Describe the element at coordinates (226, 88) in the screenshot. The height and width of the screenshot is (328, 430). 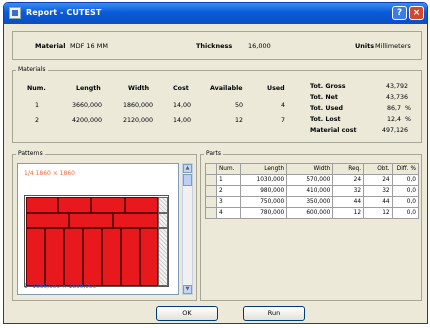
I see `col-available: Available` at that location.